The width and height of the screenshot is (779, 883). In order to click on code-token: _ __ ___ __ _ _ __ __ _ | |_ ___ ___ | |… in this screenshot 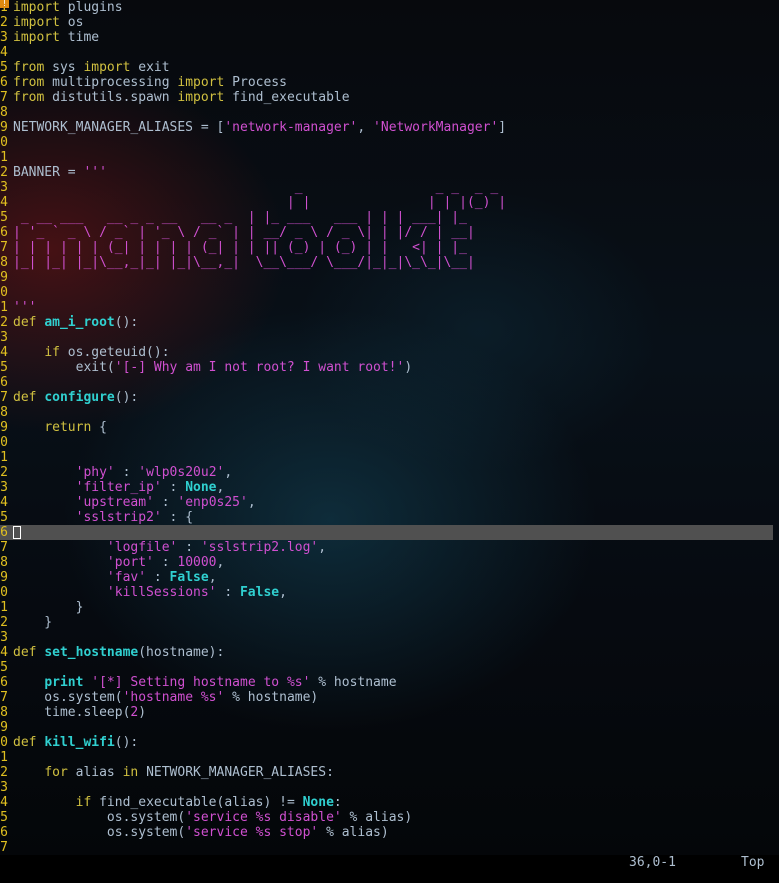, I will do `click(240, 217)`.